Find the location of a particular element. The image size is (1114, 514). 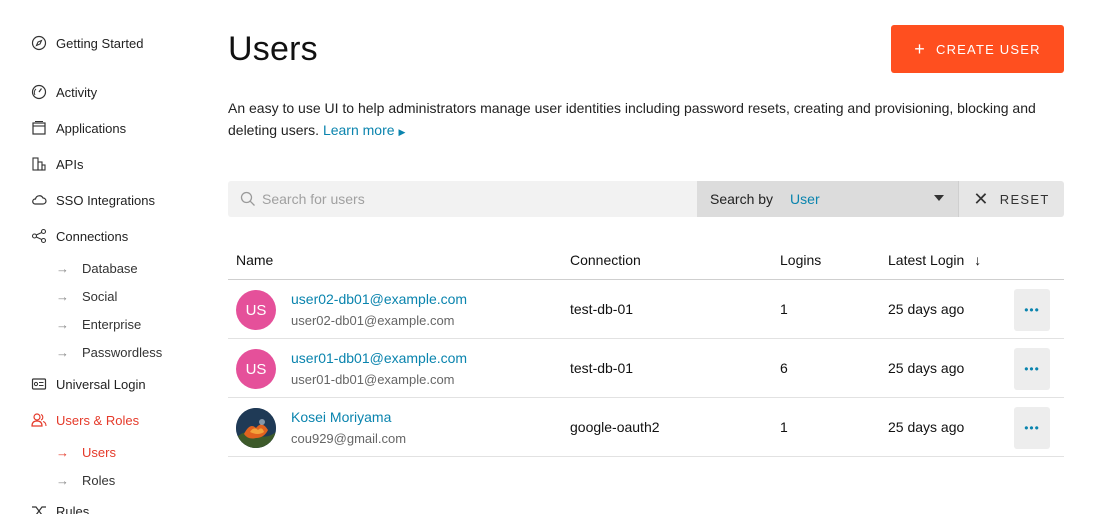

sidebar-item-users-roles: Users & Roles is located at coordinates (84, 420).